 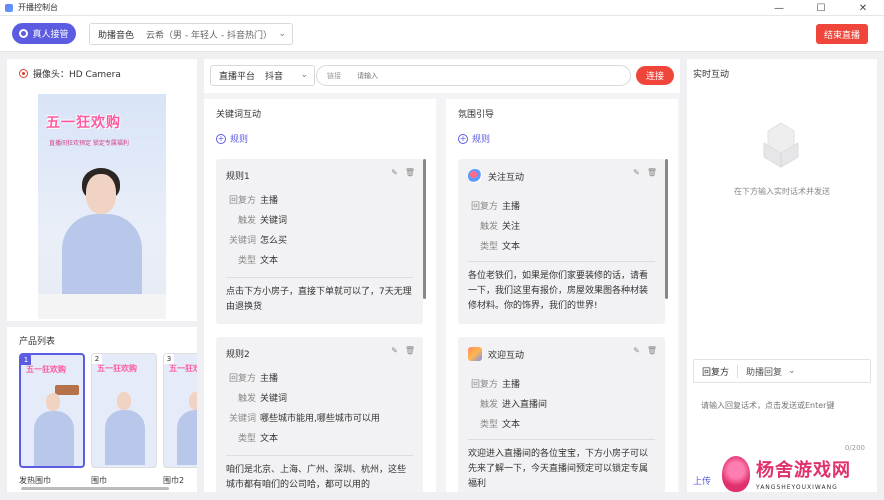 What do you see at coordinates (511, 227) in the screenshot?
I see `field-value: 关注` at bounding box center [511, 227].